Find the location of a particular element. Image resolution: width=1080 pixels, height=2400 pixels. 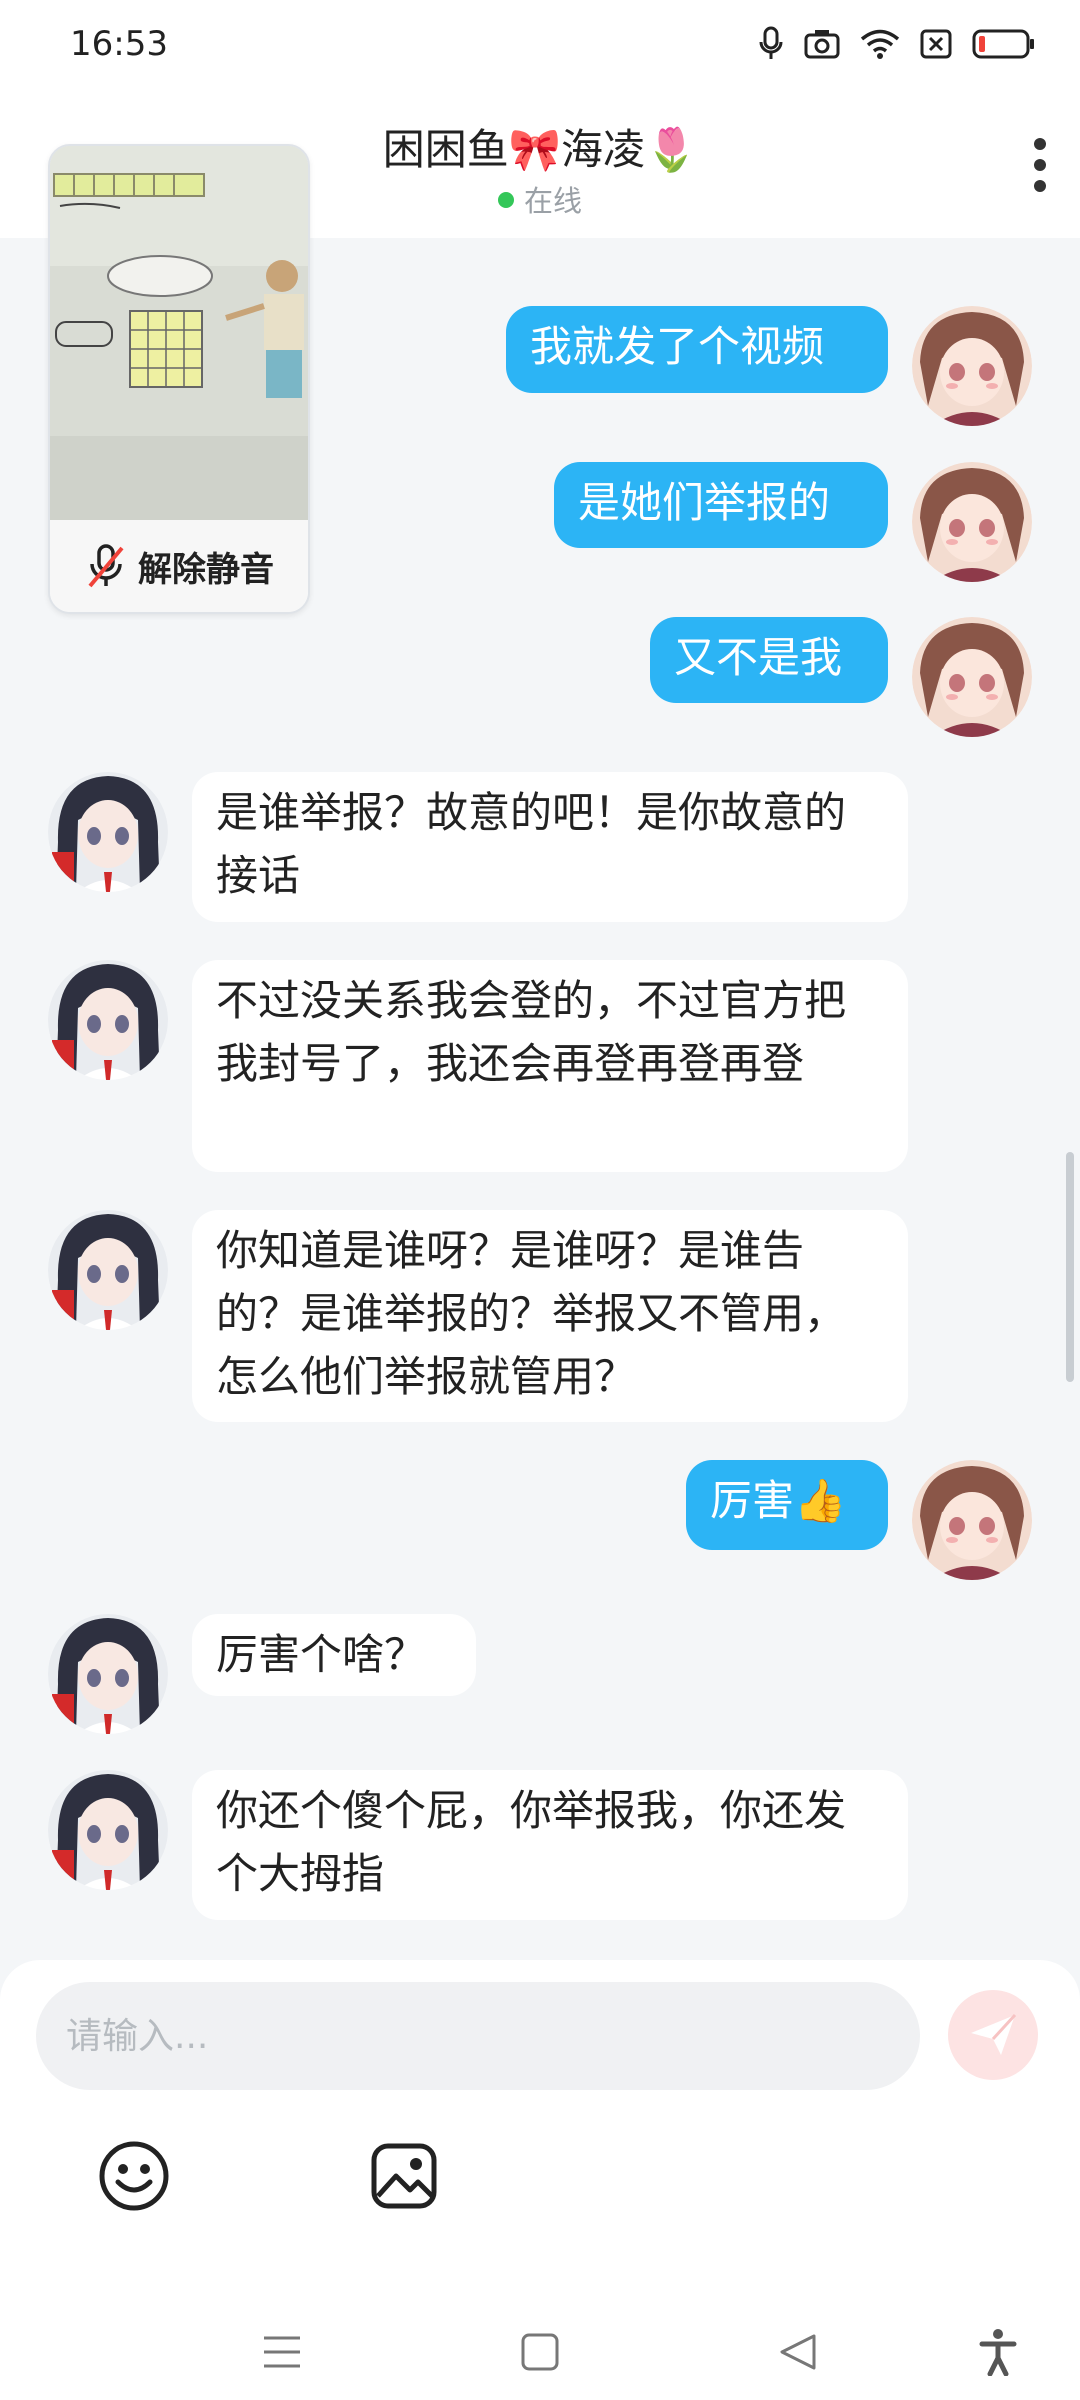

microphone-icon is located at coordinates (771, 42).